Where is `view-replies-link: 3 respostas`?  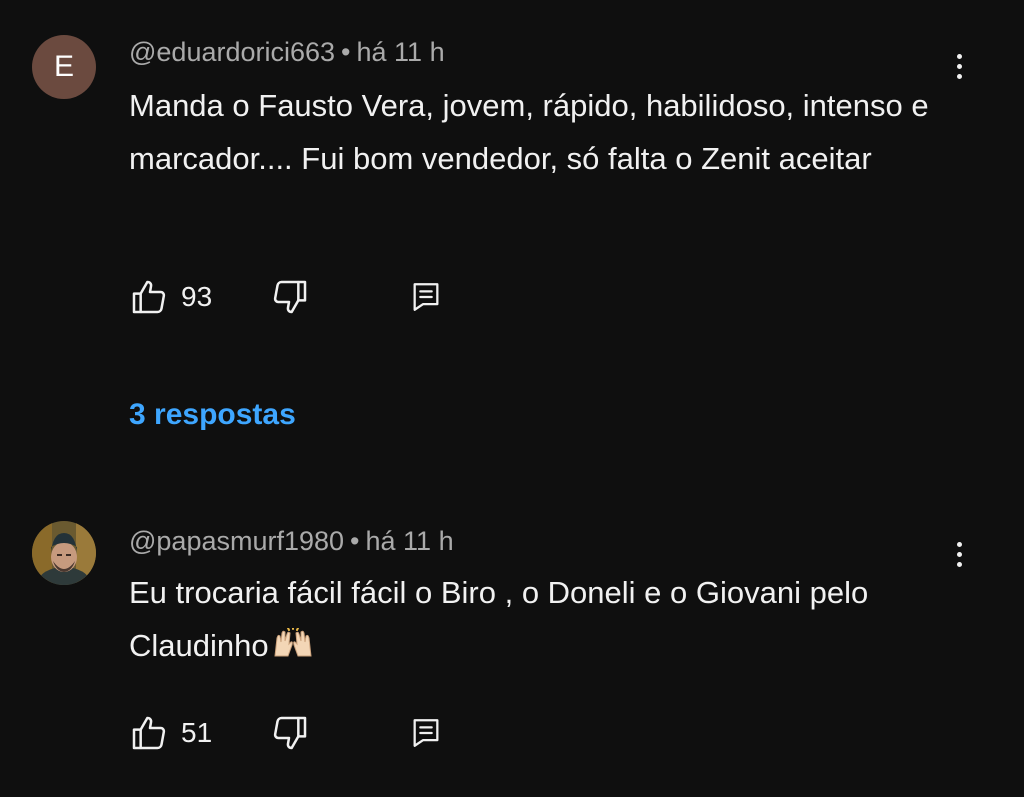
view-replies-link: 3 respostas is located at coordinates (212, 415).